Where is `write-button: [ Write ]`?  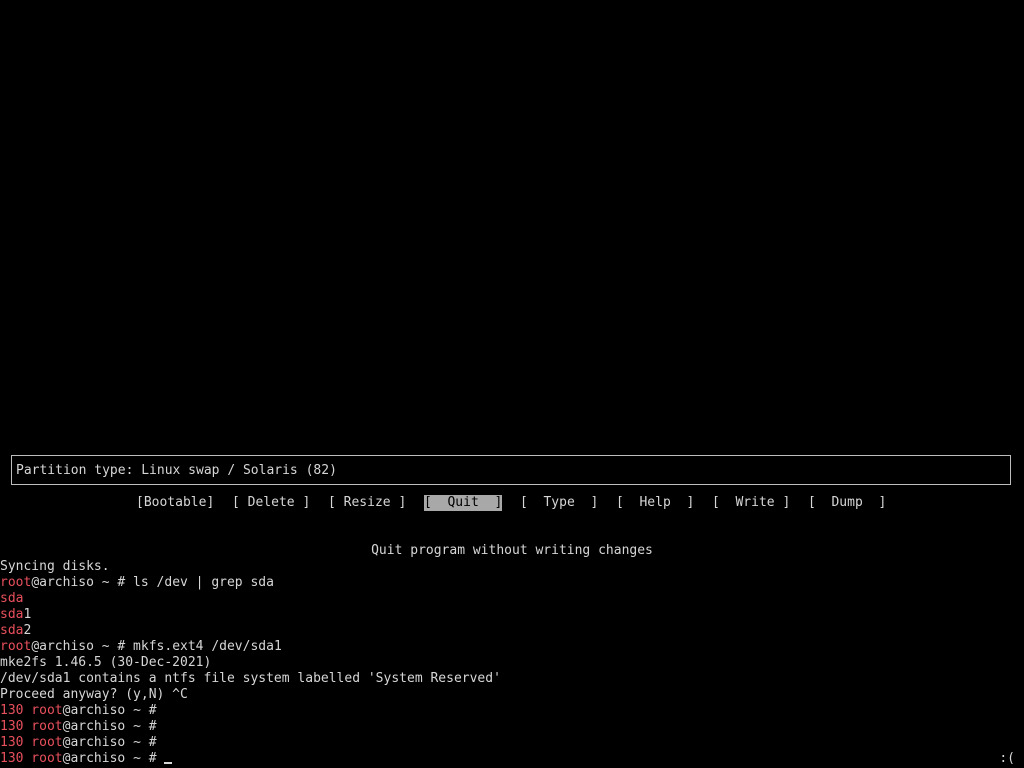 write-button: [ Write ] is located at coordinates (751, 503).